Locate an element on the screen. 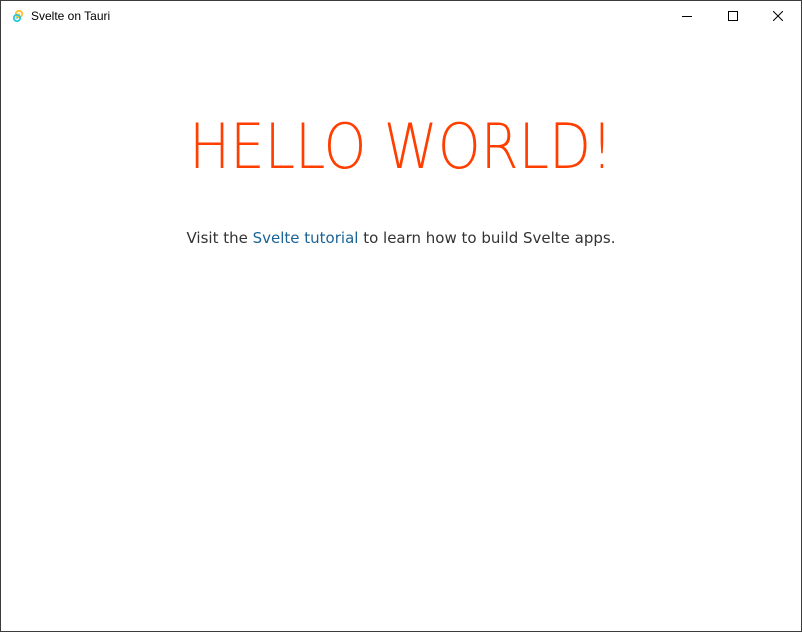  maximize-icon is located at coordinates (733, 17).